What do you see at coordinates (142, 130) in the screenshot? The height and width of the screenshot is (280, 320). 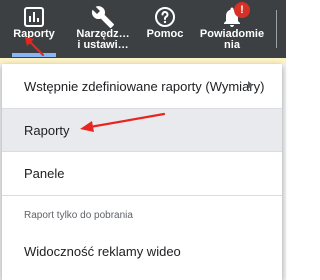 I see `menu-item-reports: Raporty` at bounding box center [142, 130].